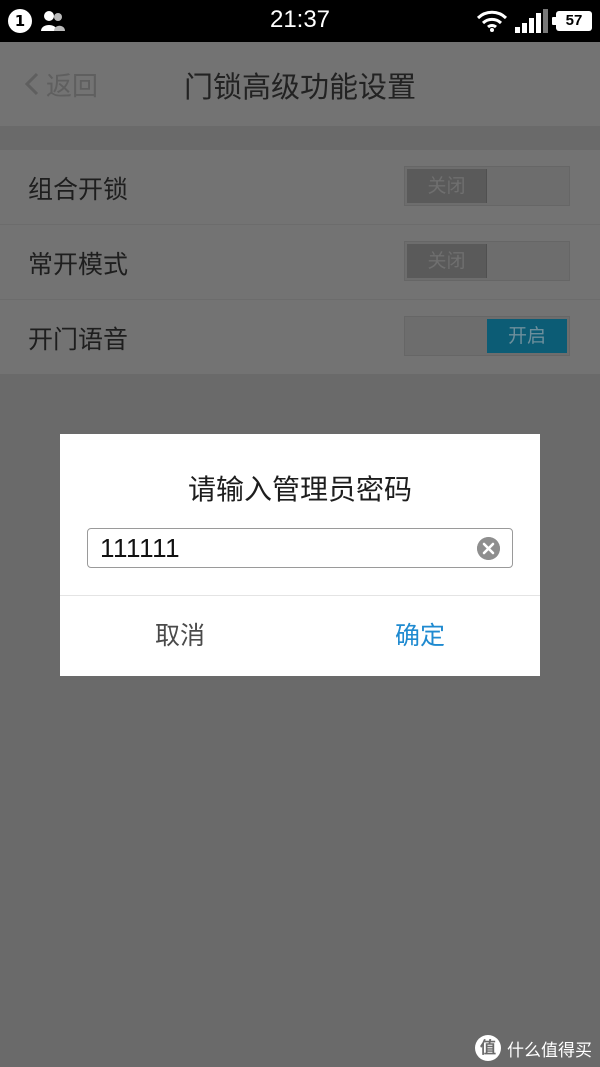  Describe the element at coordinates (78, 264) in the screenshot. I see `setting-label: 常开模式` at that location.